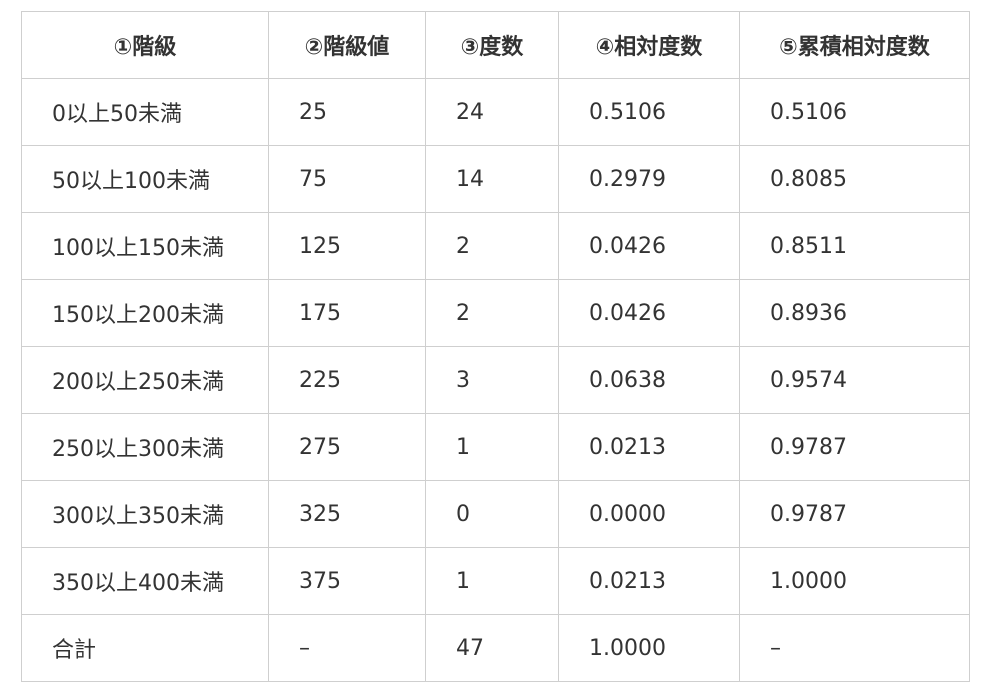 Image resolution: width=985 pixels, height=693 pixels. What do you see at coordinates (347, 45) in the screenshot?
I see `header-class-value: ②階級値` at bounding box center [347, 45].